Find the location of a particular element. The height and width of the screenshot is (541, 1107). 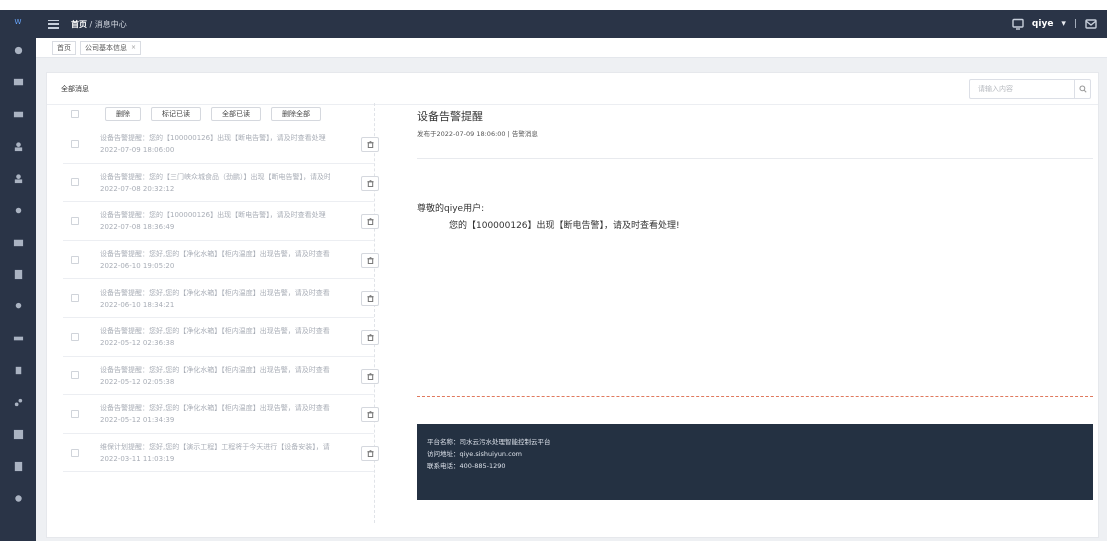

tab-home: 首页 is located at coordinates (64, 47).